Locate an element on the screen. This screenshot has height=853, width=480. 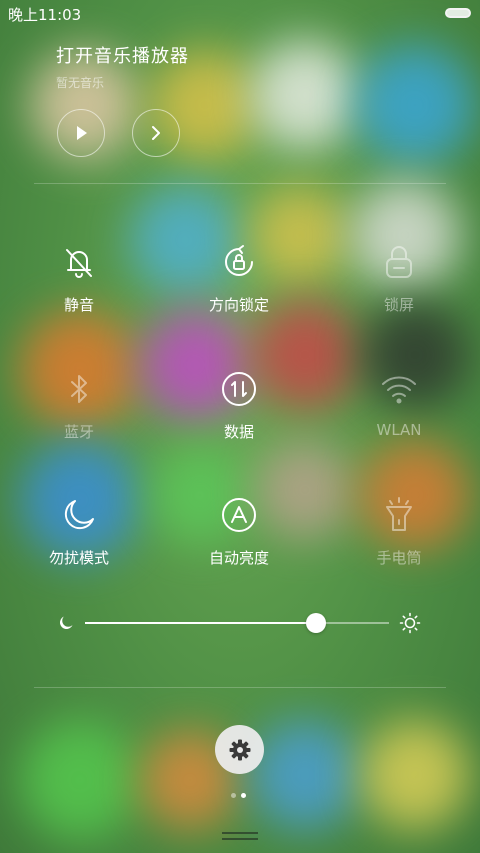
lock-icon is located at coordinates (399, 262).